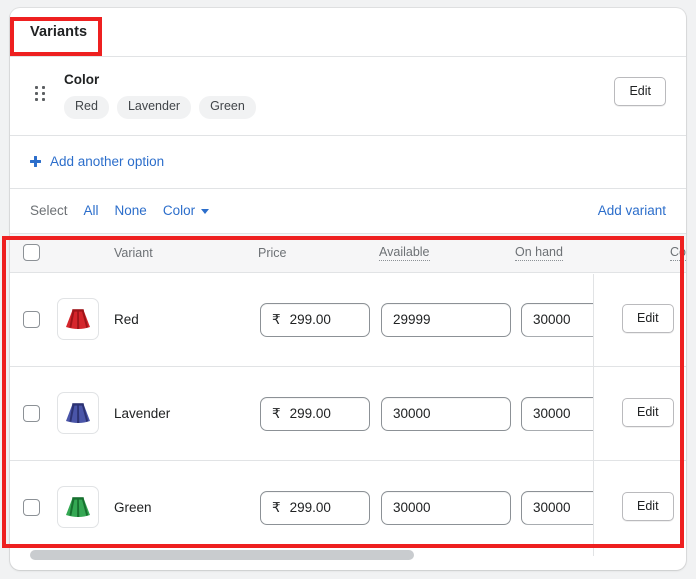 Image resolution: width=696 pixels, height=579 pixels. Describe the element at coordinates (78, 412) in the screenshot. I see `skirt-thumbnail-lavender` at that location.